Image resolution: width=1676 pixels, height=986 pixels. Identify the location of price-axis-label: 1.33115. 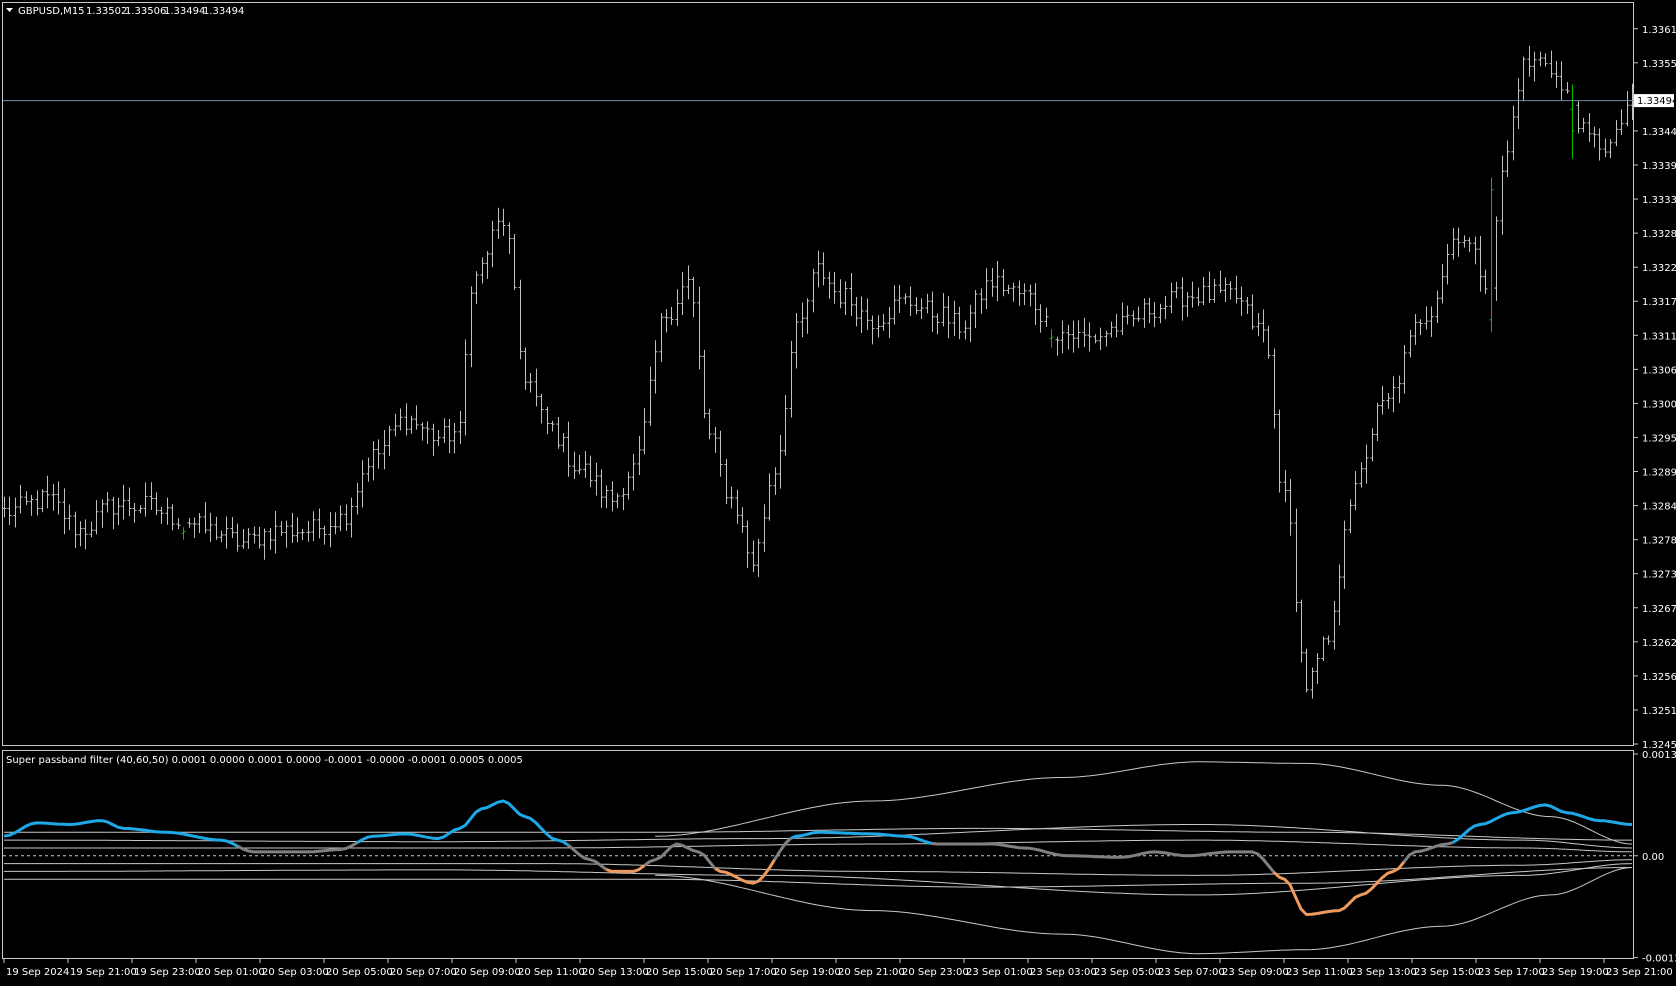
(1659, 336).